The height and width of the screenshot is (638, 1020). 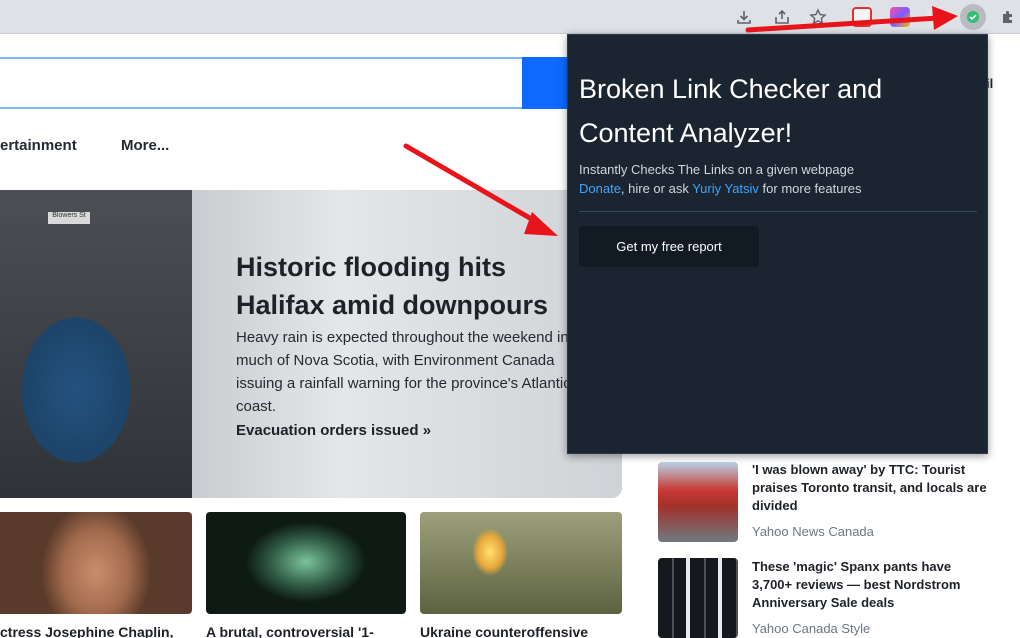 What do you see at coordinates (813, 531) in the screenshot?
I see `story-source: Yahoo News Canada` at bounding box center [813, 531].